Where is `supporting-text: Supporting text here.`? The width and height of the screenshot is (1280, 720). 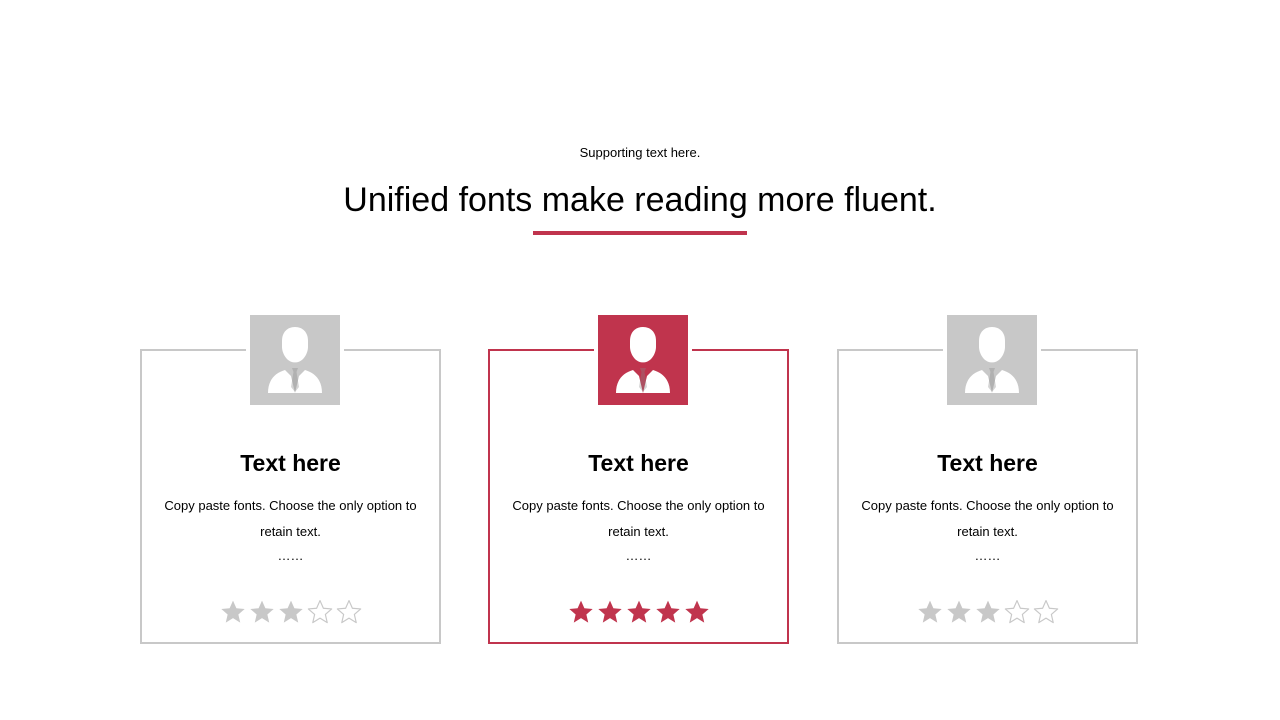
supporting-text: Supporting text here. is located at coordinates (640, 152).